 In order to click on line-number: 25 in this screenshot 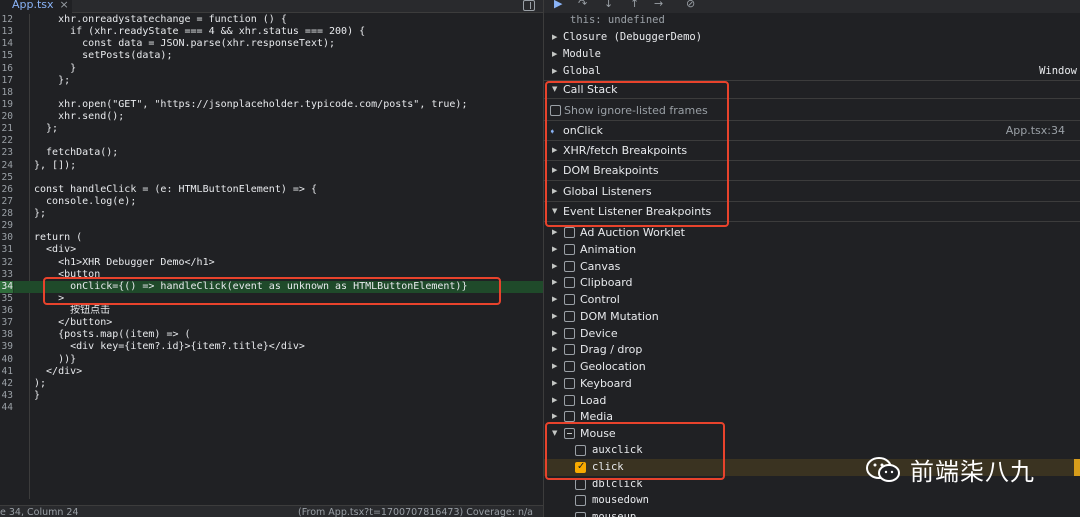, I will do `click(6, 178)`.